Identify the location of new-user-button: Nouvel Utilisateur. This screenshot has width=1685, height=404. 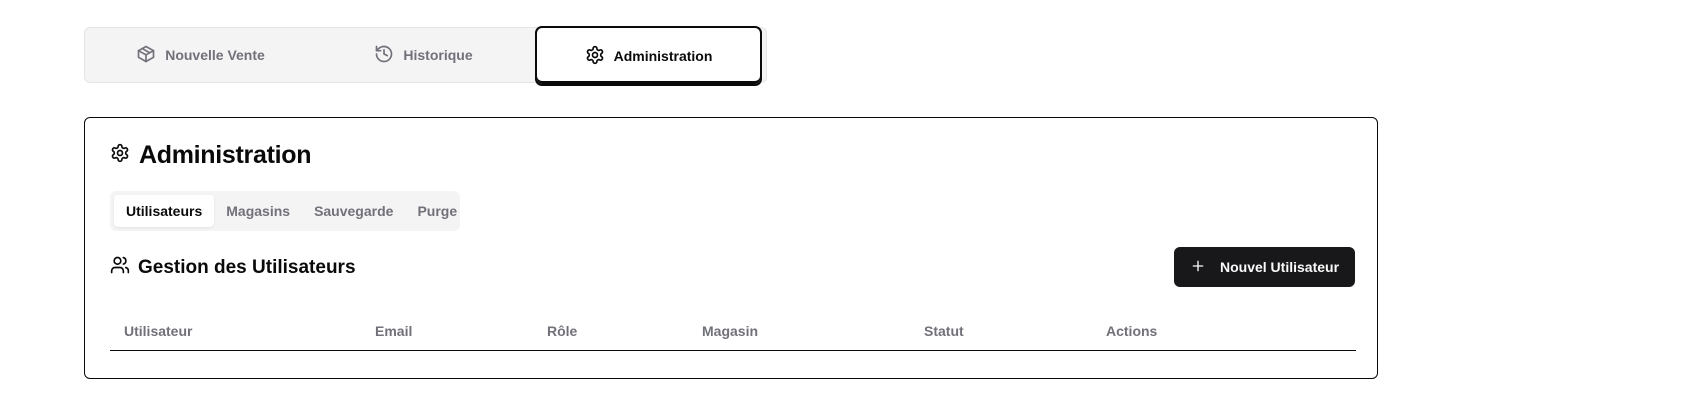
(1264, 267).